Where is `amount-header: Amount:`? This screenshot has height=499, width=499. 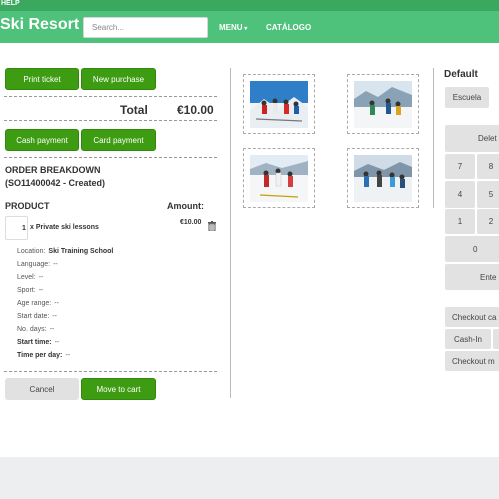
amount-header: Amount: is located at coordinates (185, 206).